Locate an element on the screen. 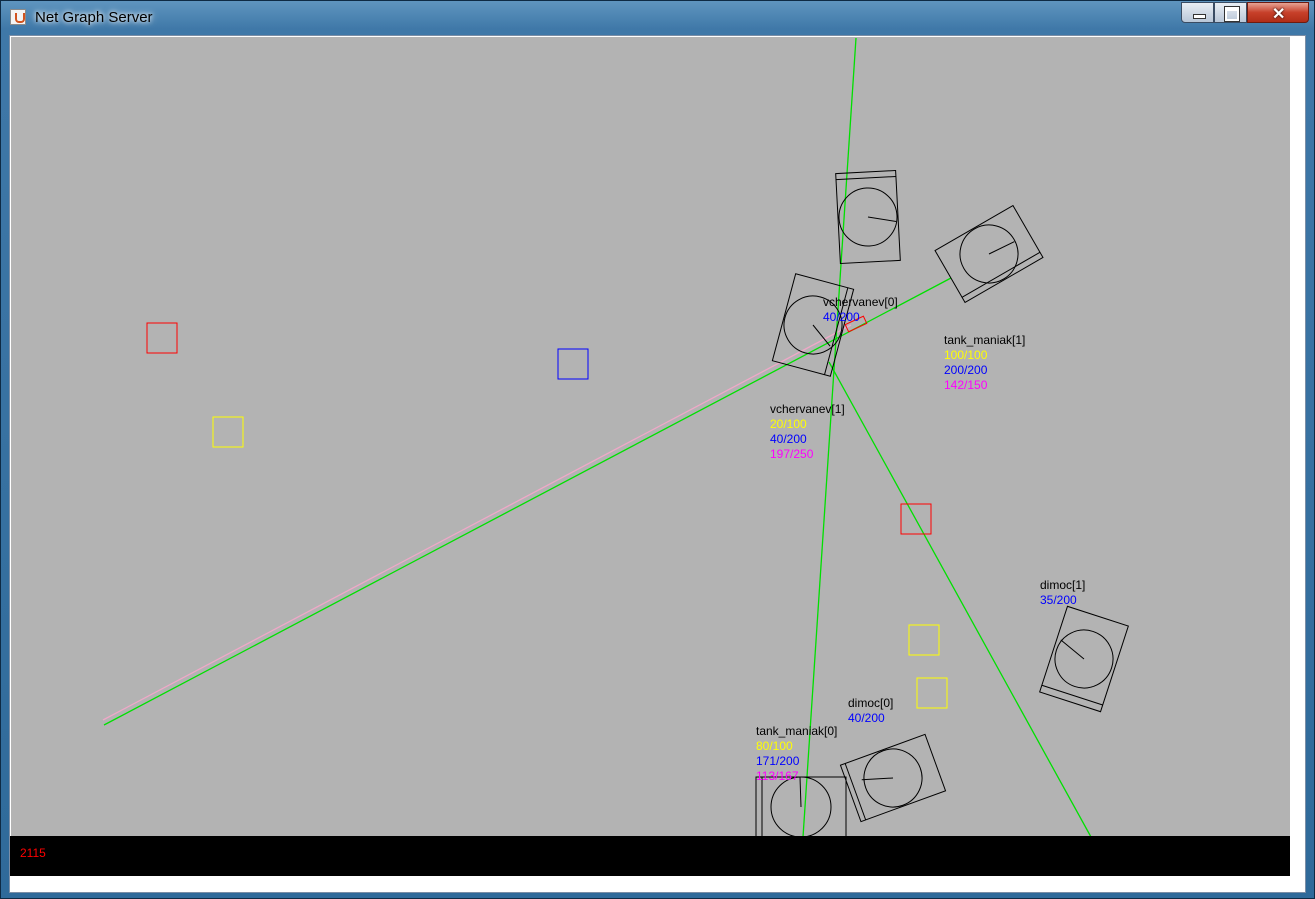  energy-stat: 200/200 is located at coordinates (966, 370).